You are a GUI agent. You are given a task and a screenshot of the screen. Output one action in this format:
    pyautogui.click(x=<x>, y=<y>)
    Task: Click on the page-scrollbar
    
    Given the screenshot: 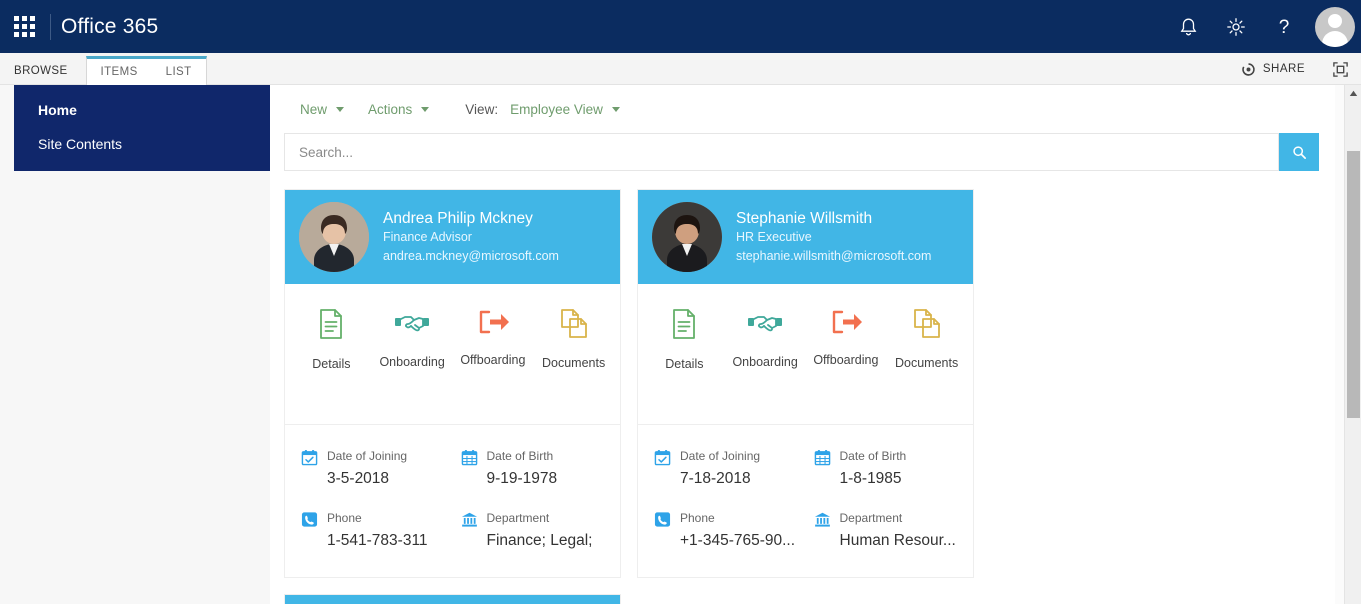 What is the action you would take?
    pyautogui.click(x=1352, y=344)
    